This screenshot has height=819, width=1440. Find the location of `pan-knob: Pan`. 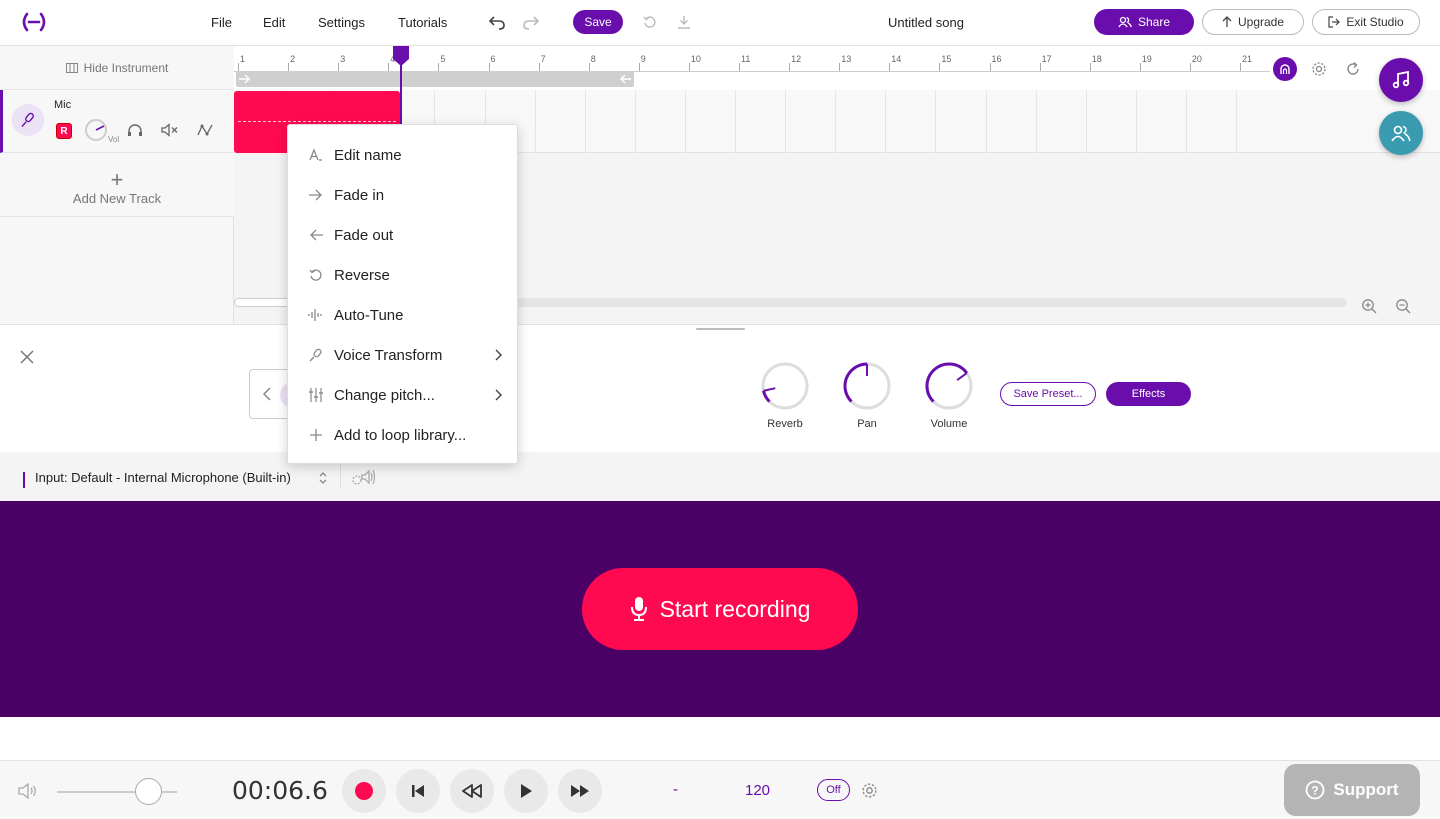

pan-knob: Pan is located at coordinates (867, 395).